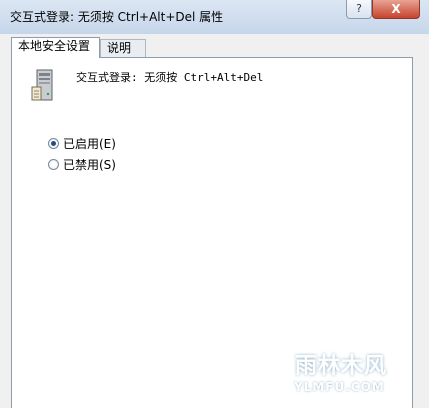  Describe the element at coordinates (53, 143) in the screenshot. I see `radio-enabled` at that location.